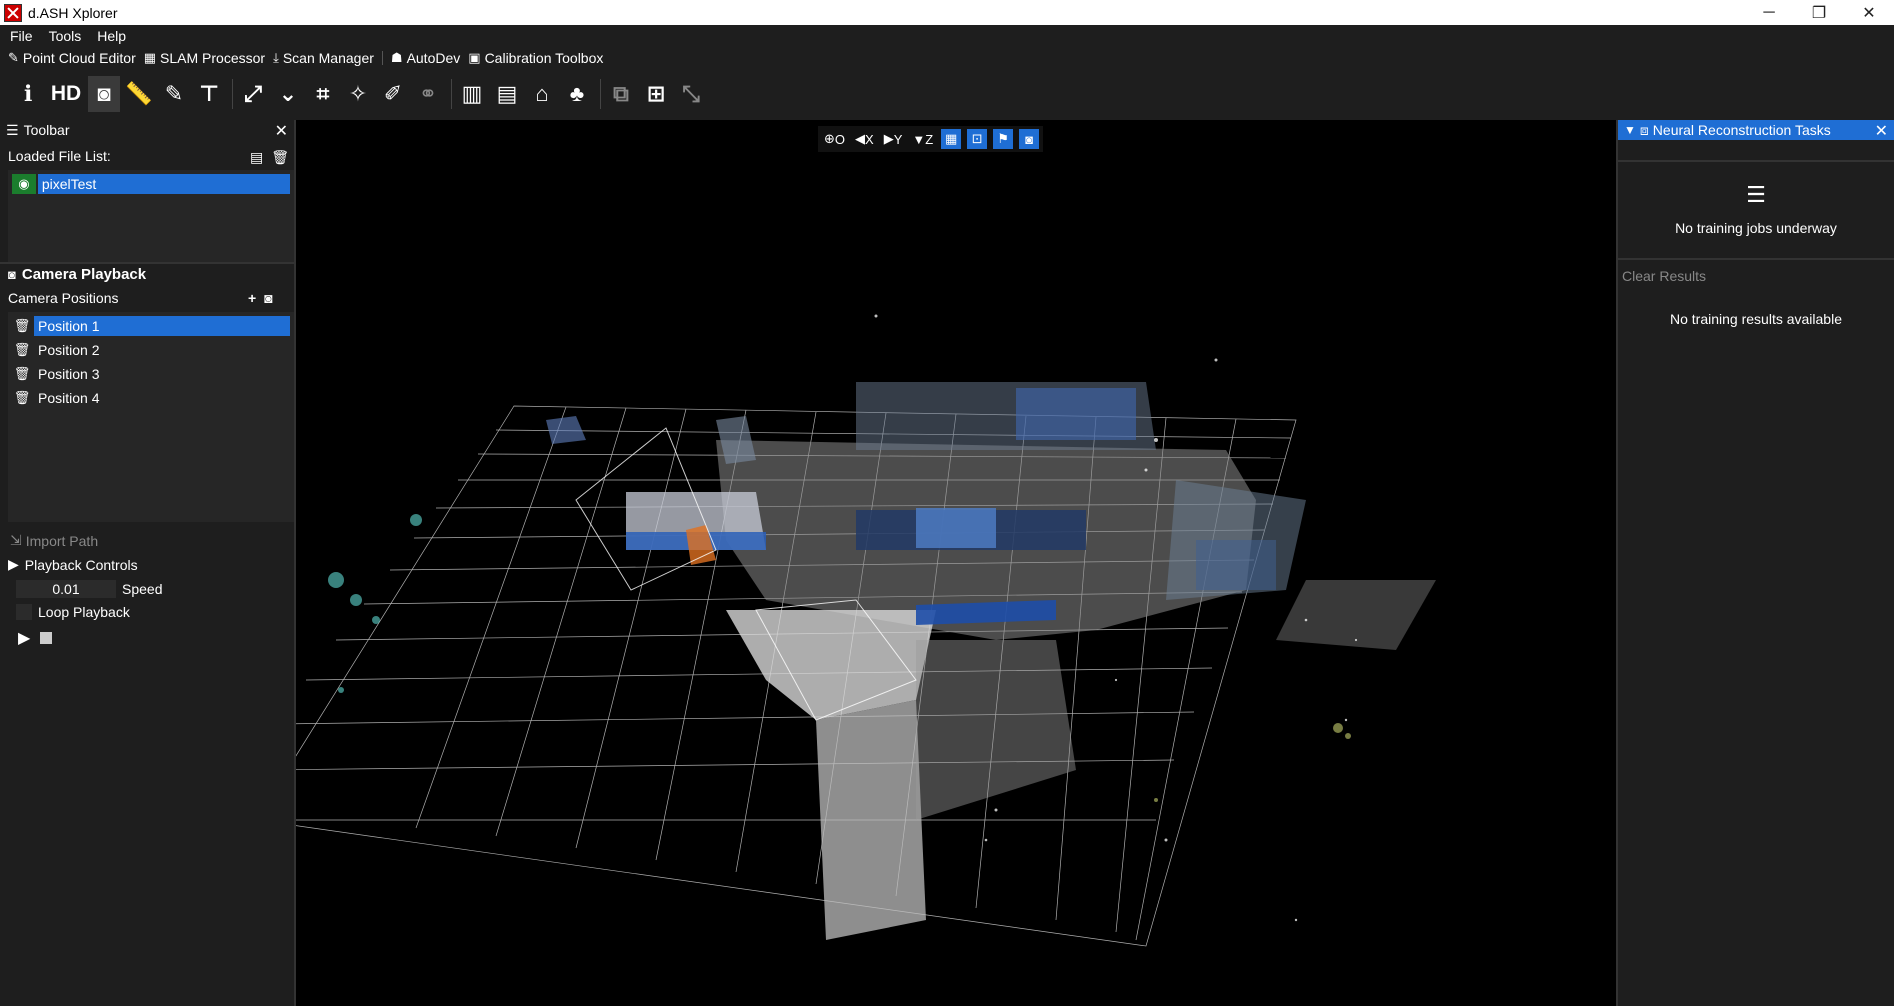 The width and height of the screenshot is (1894, 1006). I want to click on compress-button: ⤡, so click(691, 94).